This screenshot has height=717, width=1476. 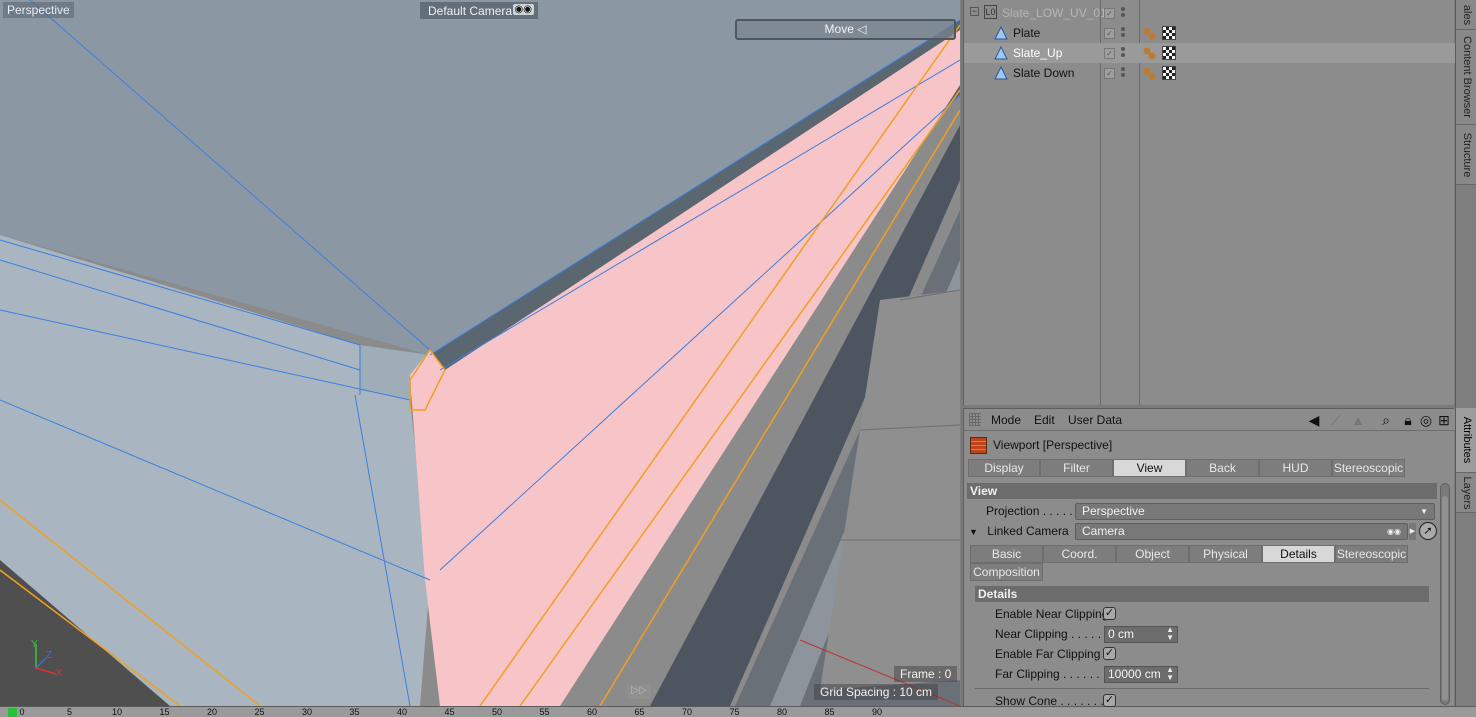 What do you see at coordinates (973, 532) in the screenshot?
I see `expand-triangle-icon: ▼` at bounding box center [973, 532].